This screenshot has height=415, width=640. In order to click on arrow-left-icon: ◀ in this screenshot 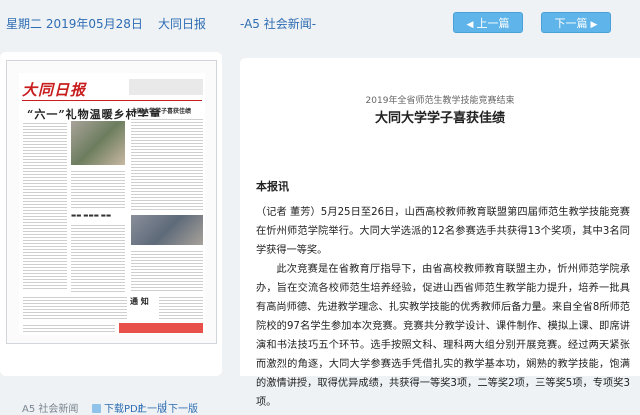, I will do `click(470, 25)`.